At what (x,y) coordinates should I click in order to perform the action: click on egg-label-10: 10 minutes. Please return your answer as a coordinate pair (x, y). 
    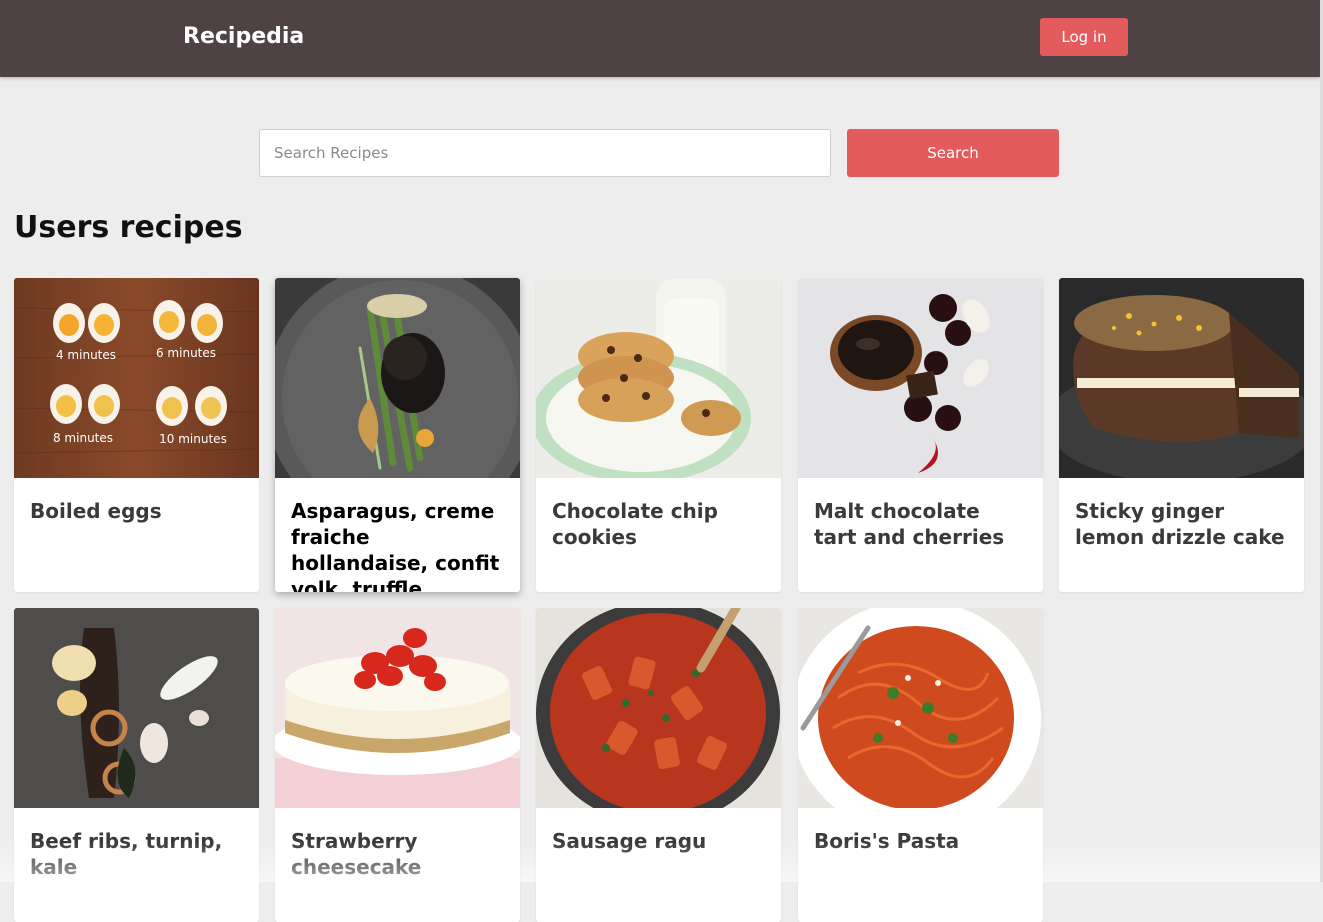
    Looking at the image, I should click on (193, 439).